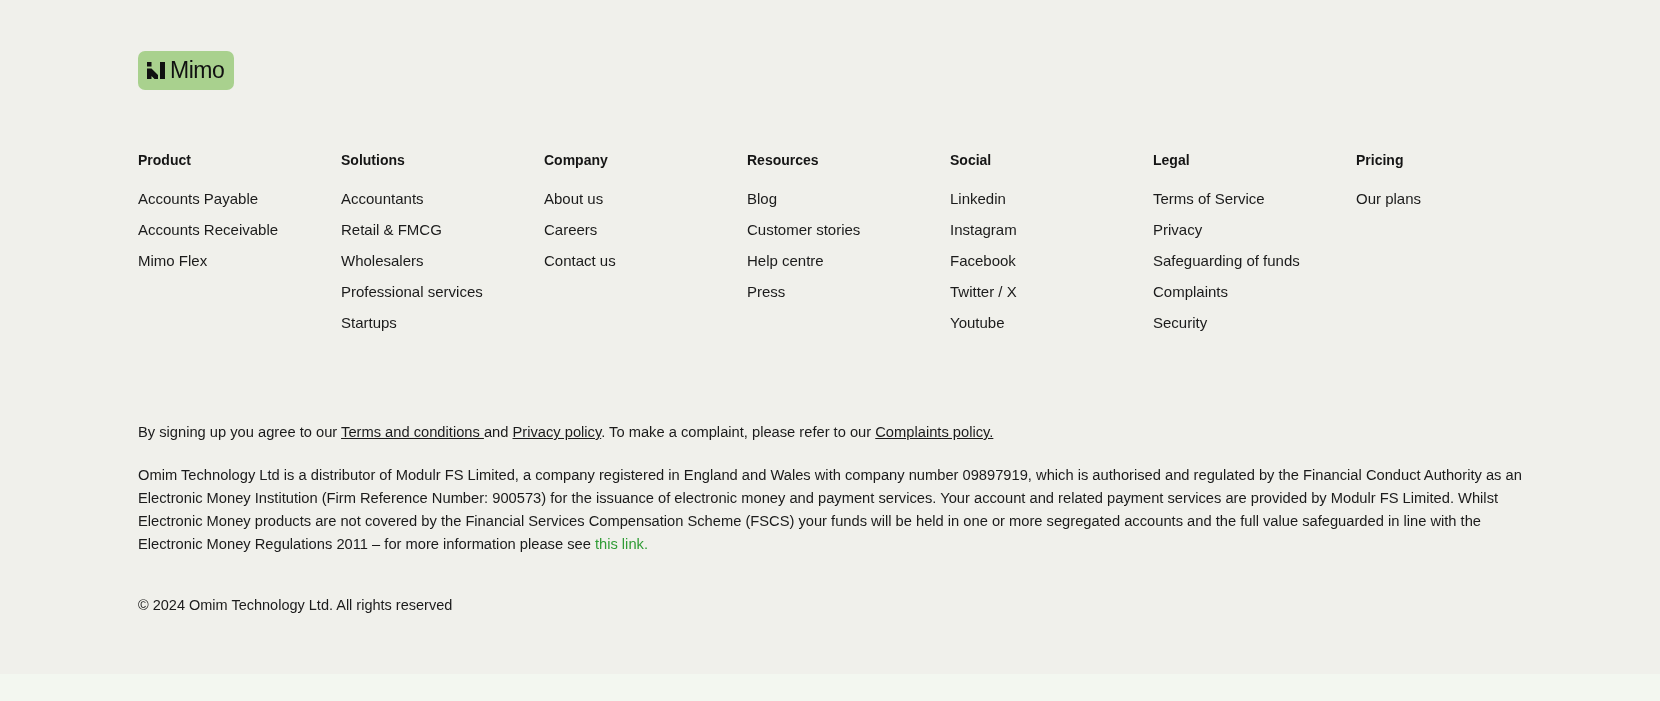 The height and width of the screenshot is (701, 1660). What do you see at coordinates (1389, 198) in the screenshot?
I see `footer-link: Our plans` at bounding box center [1389, 198].